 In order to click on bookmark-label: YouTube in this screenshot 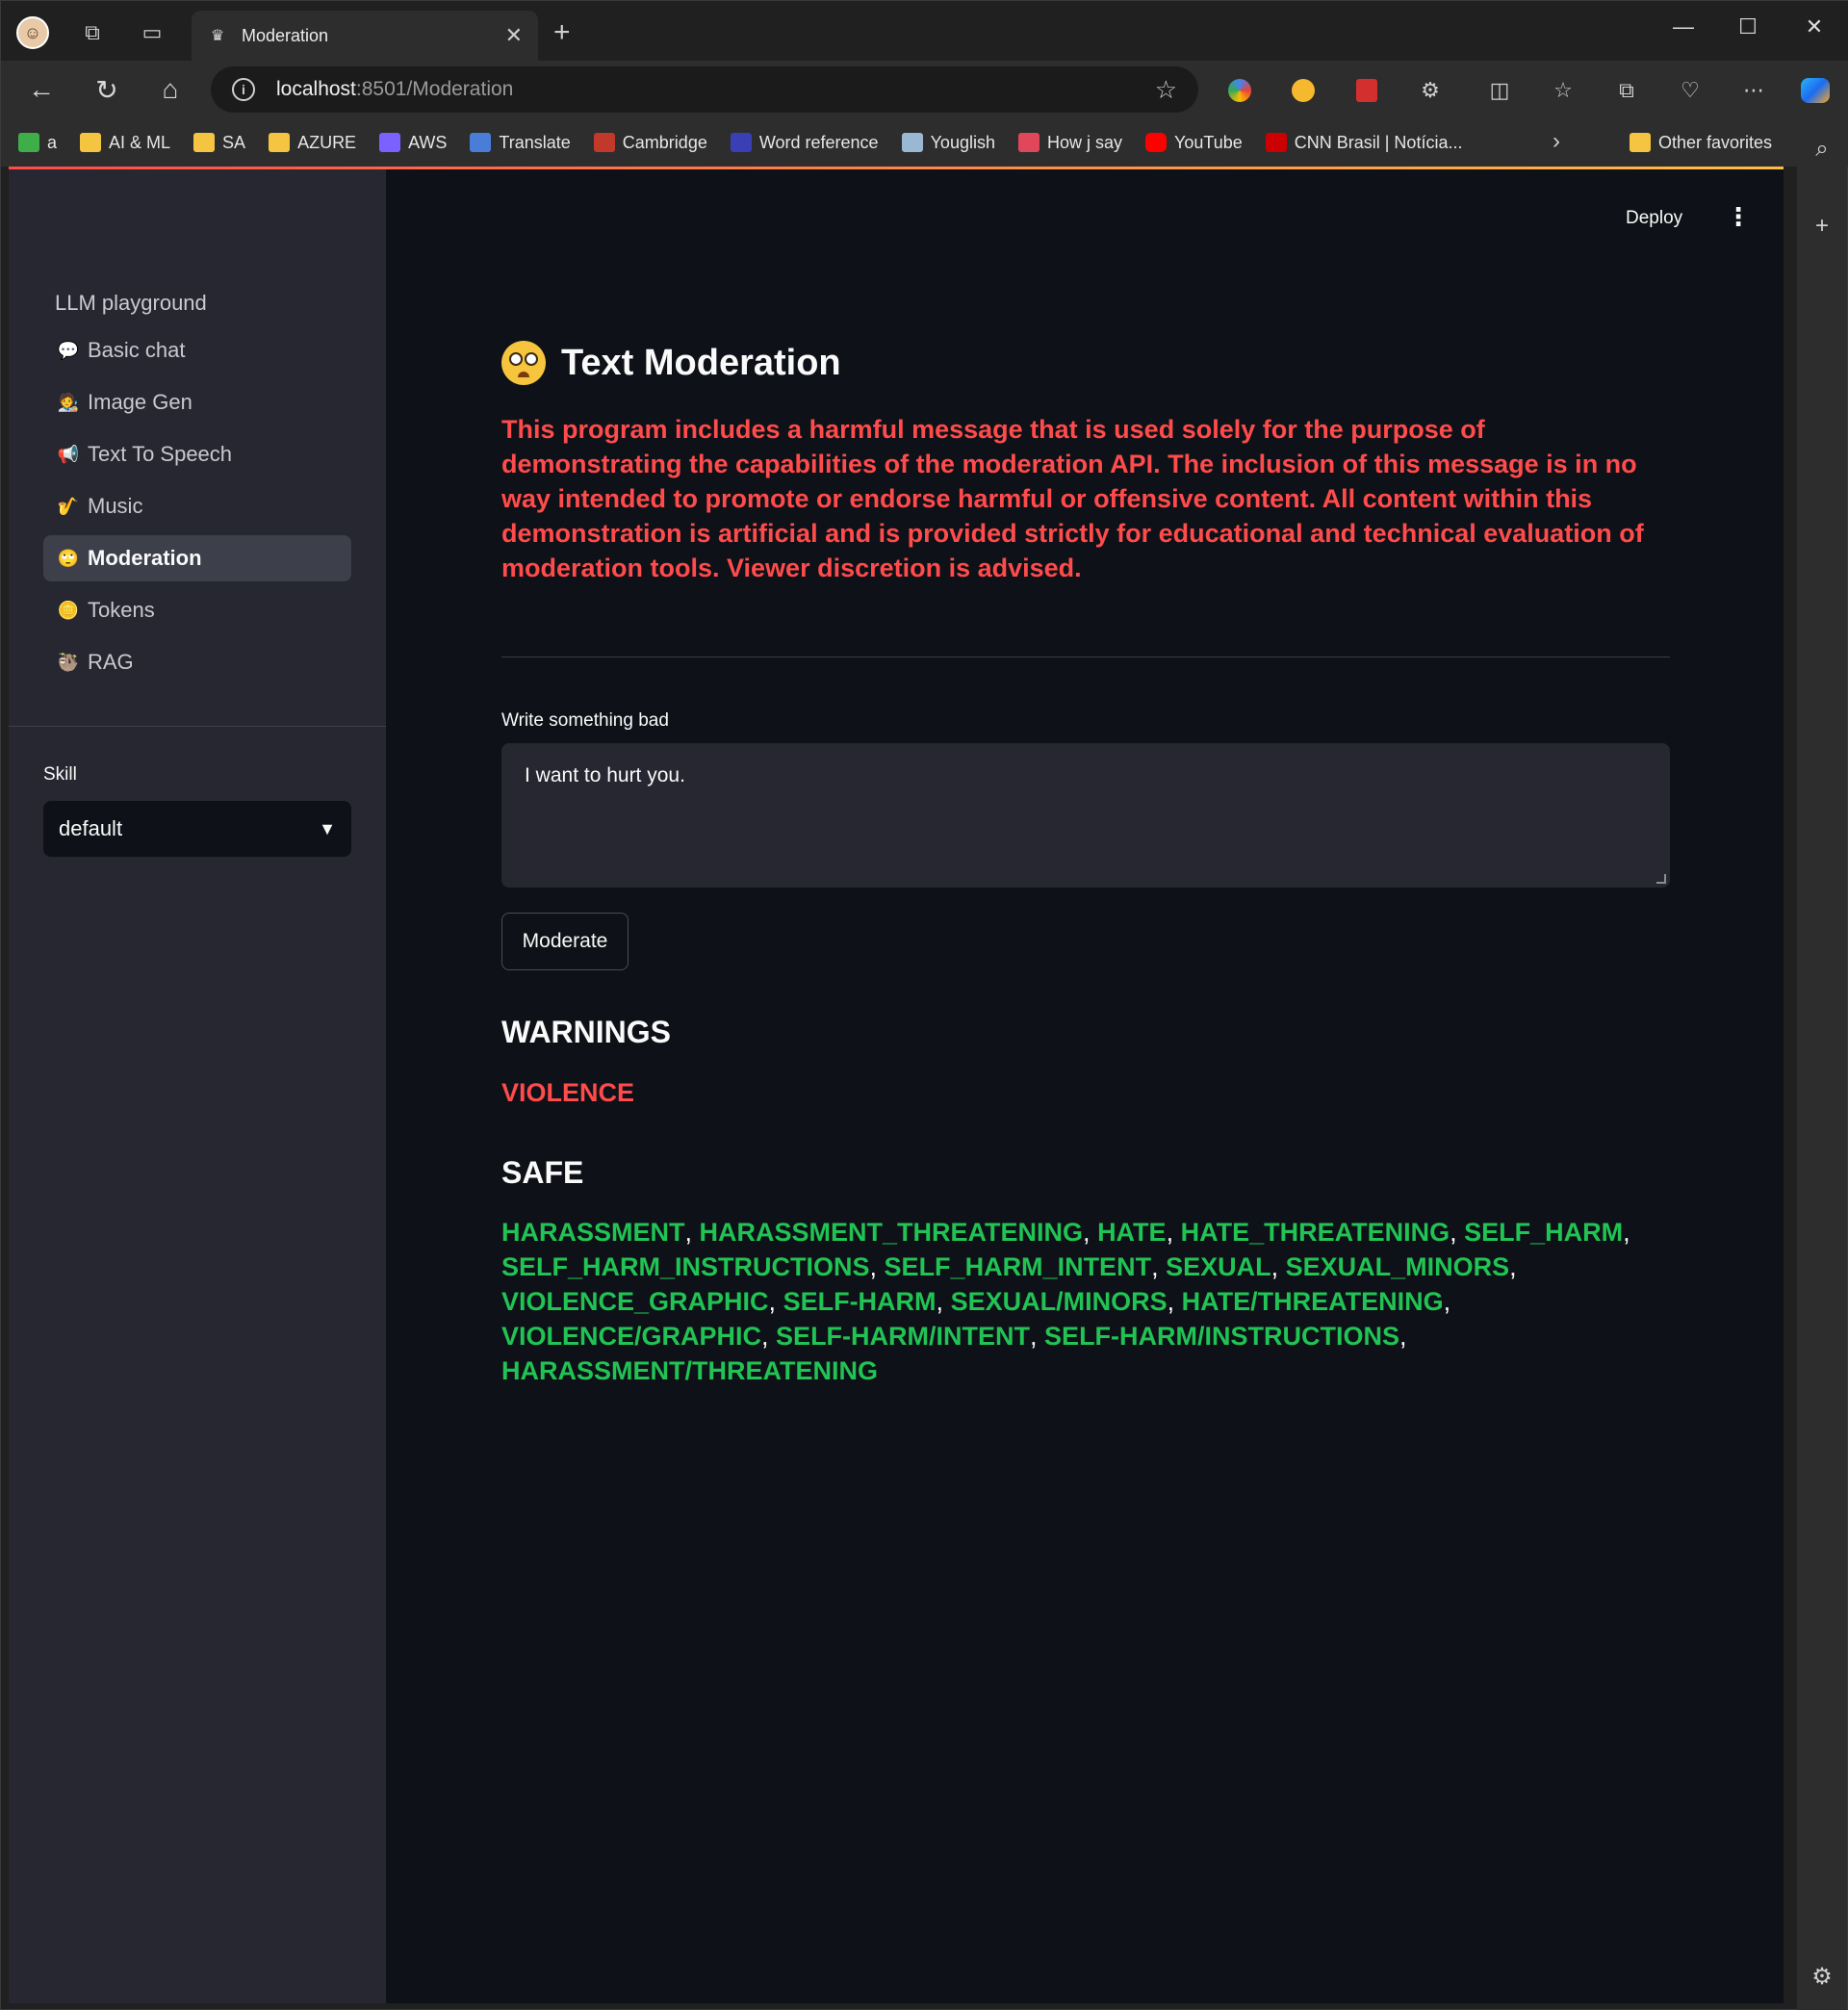, I will do `click(1208, 142)`.